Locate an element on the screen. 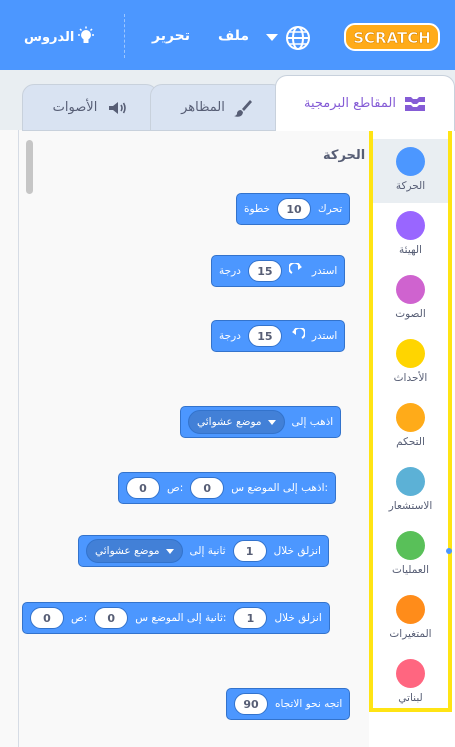  globe-icon is located at coordinates (298, 38).